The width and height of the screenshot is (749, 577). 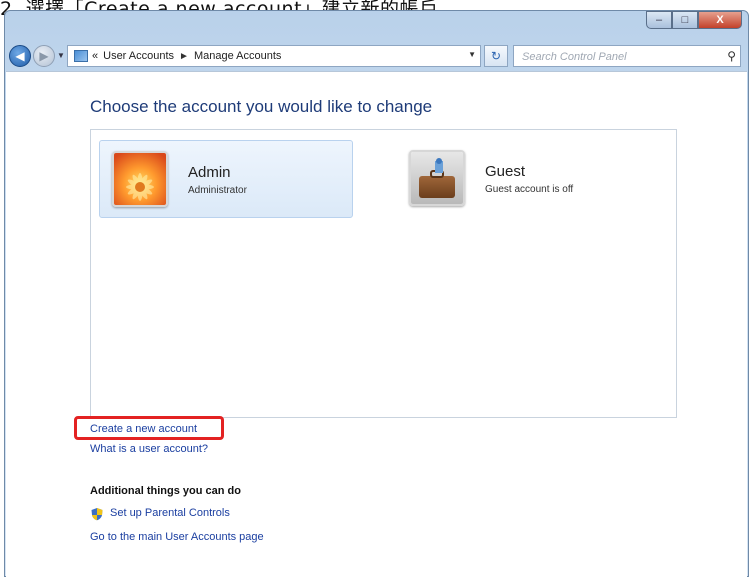 What do you see at coordinates (505, 171) in the screenshot?
I see `account-name: Guest` at bounding box center [505, 171].